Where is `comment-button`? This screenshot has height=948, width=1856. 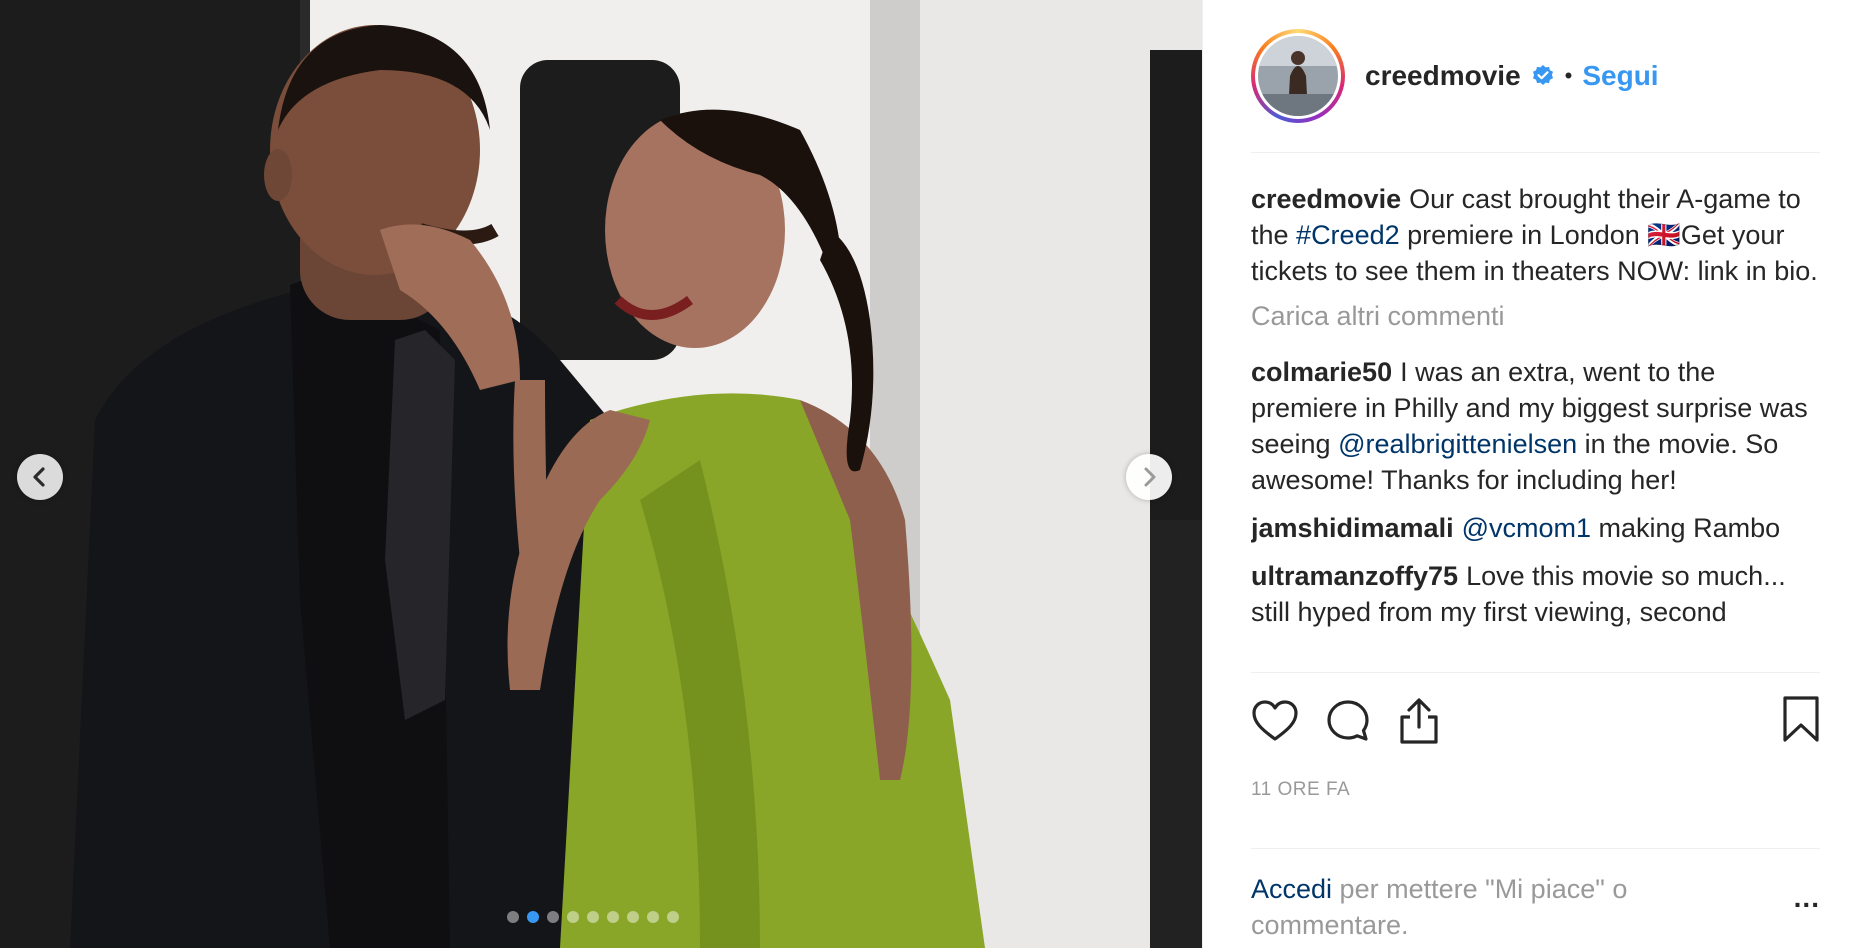 comment-button is located at coordinates (1348, 721).